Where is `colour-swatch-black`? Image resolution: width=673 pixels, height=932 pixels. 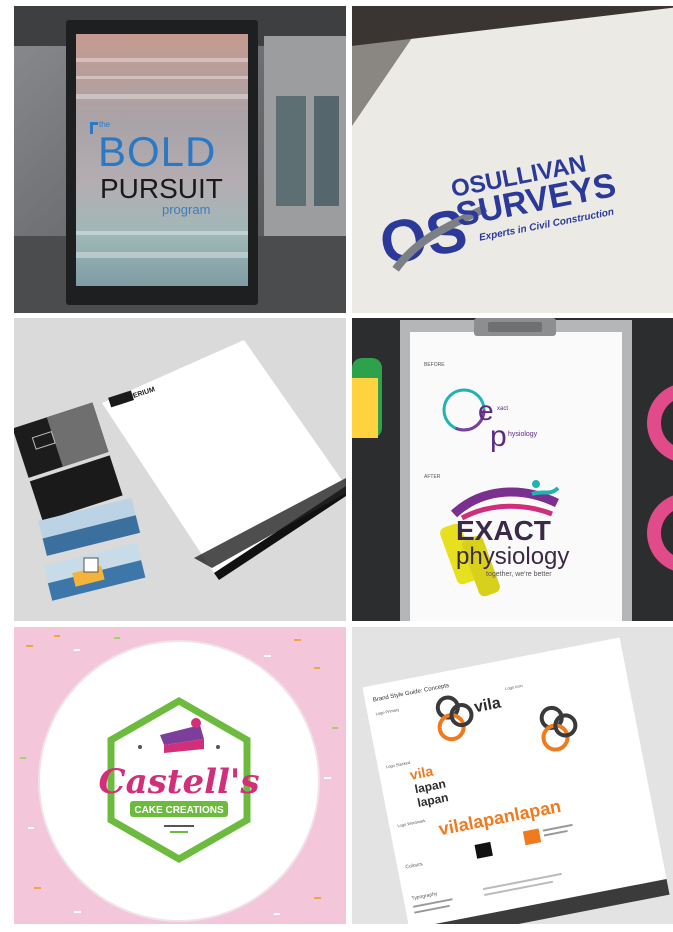
colour-swatch-black is located at coordinates (483, 850).